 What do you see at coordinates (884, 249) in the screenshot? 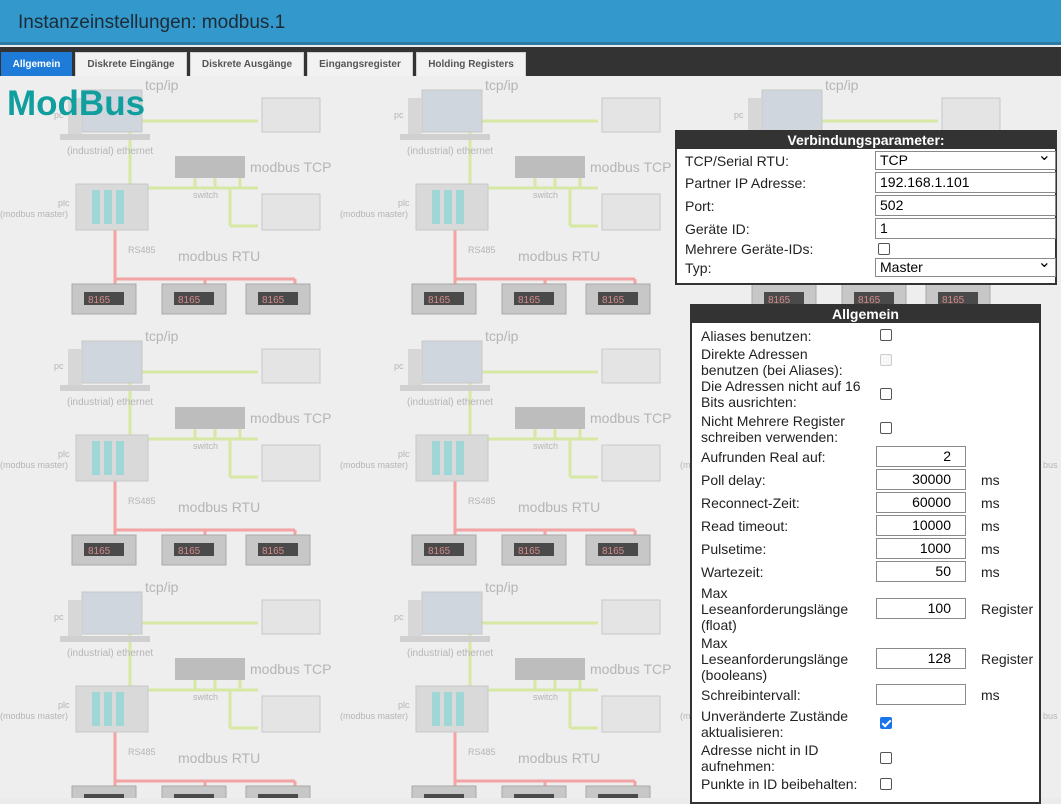
I see `multi-ids-checkbox` at bounding box center [884, 249].